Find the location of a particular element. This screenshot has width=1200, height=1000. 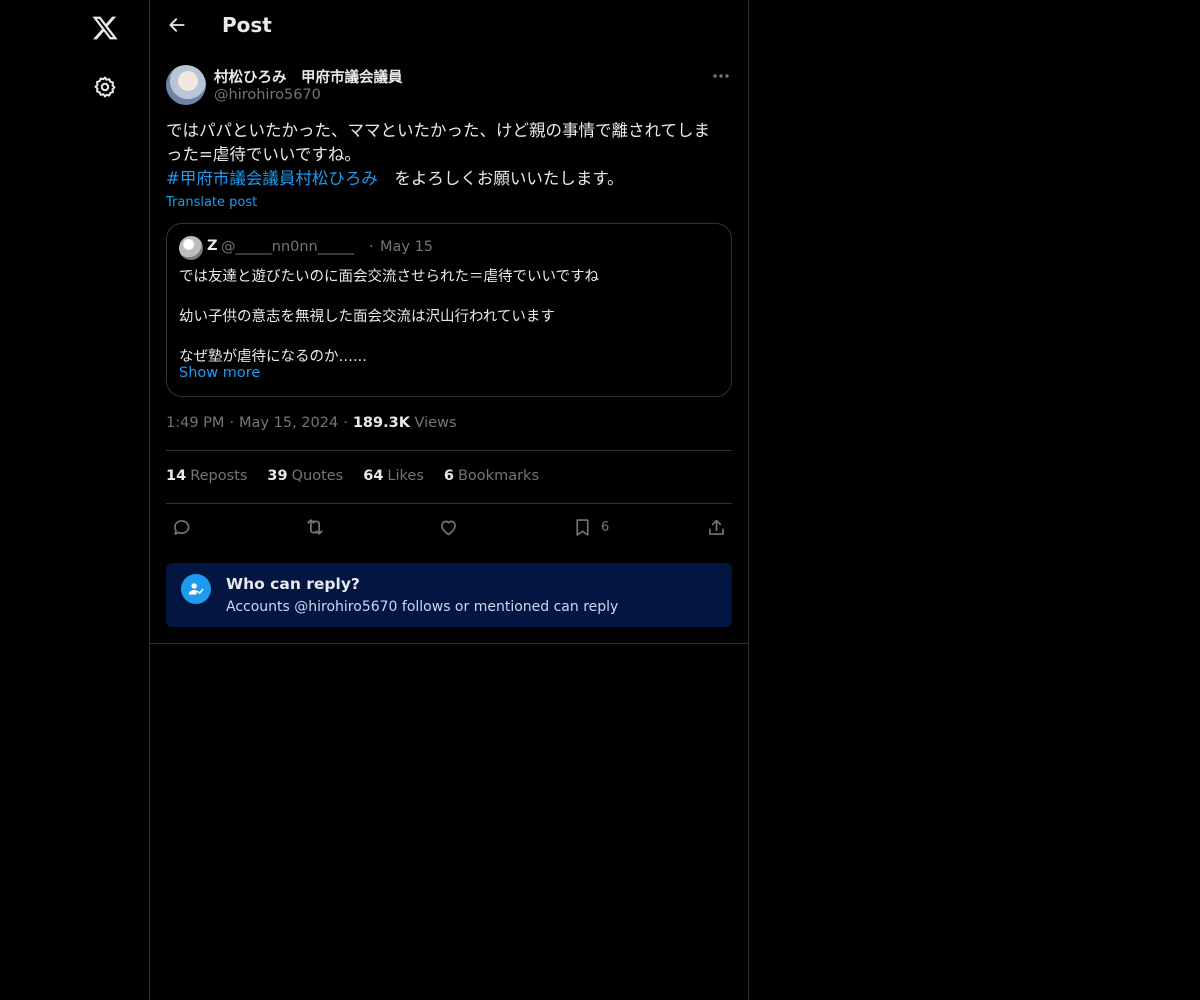

quoted-author-avatar is located at coordinates (191, 248).